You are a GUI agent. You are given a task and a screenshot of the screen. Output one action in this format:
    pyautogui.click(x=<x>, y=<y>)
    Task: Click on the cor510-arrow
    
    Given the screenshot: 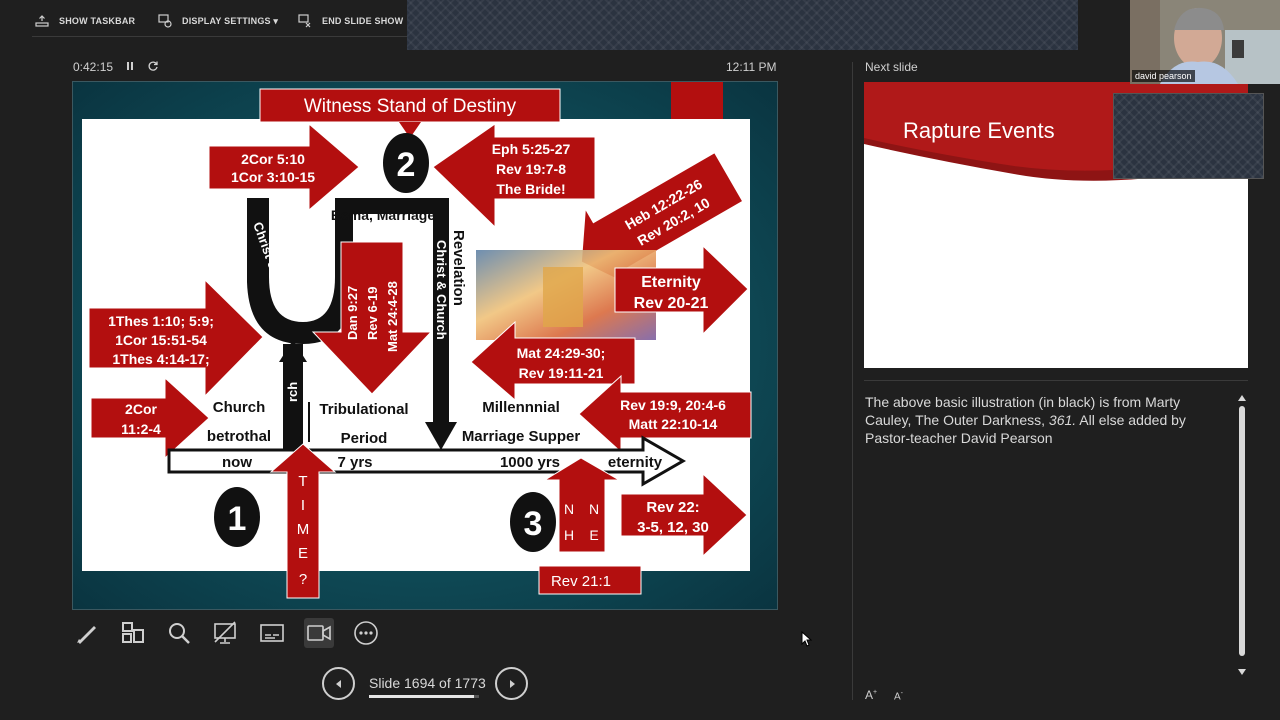 What is the action you would take?
    pyautogui.click(x=284, y=167)
    